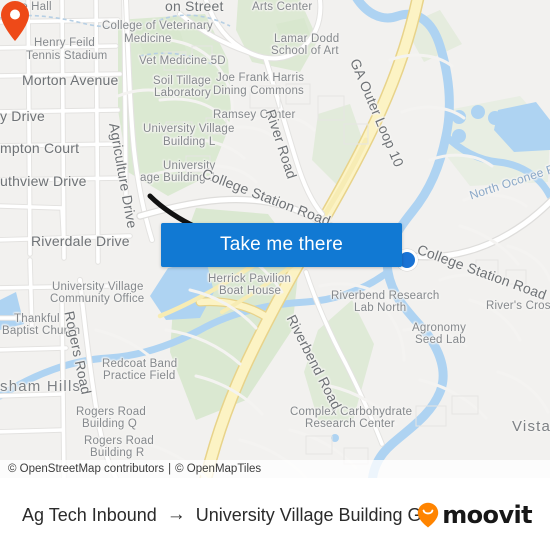 Image resolution: width=550 pixels, height=550 pixels. What do you see at coordinates (176, 514) in the screenshot?
I see `arrow-icon: →` at bounding box center [176, 514].